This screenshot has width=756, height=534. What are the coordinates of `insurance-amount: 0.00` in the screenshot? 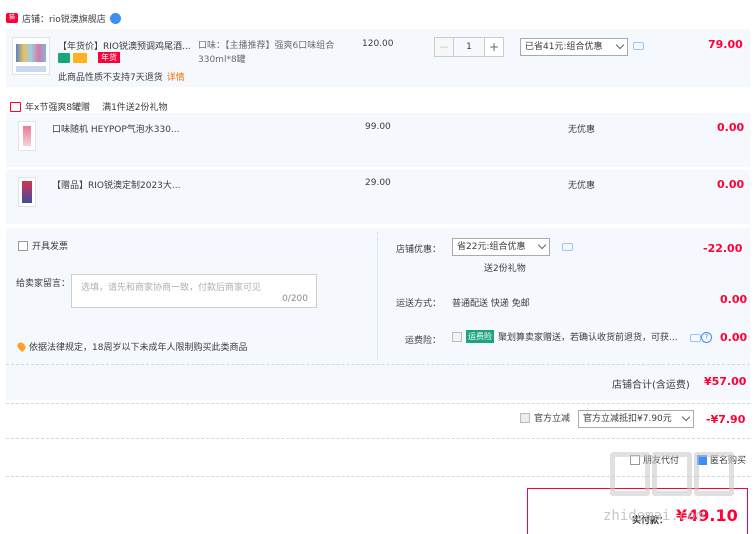 It's located at (734, 337).